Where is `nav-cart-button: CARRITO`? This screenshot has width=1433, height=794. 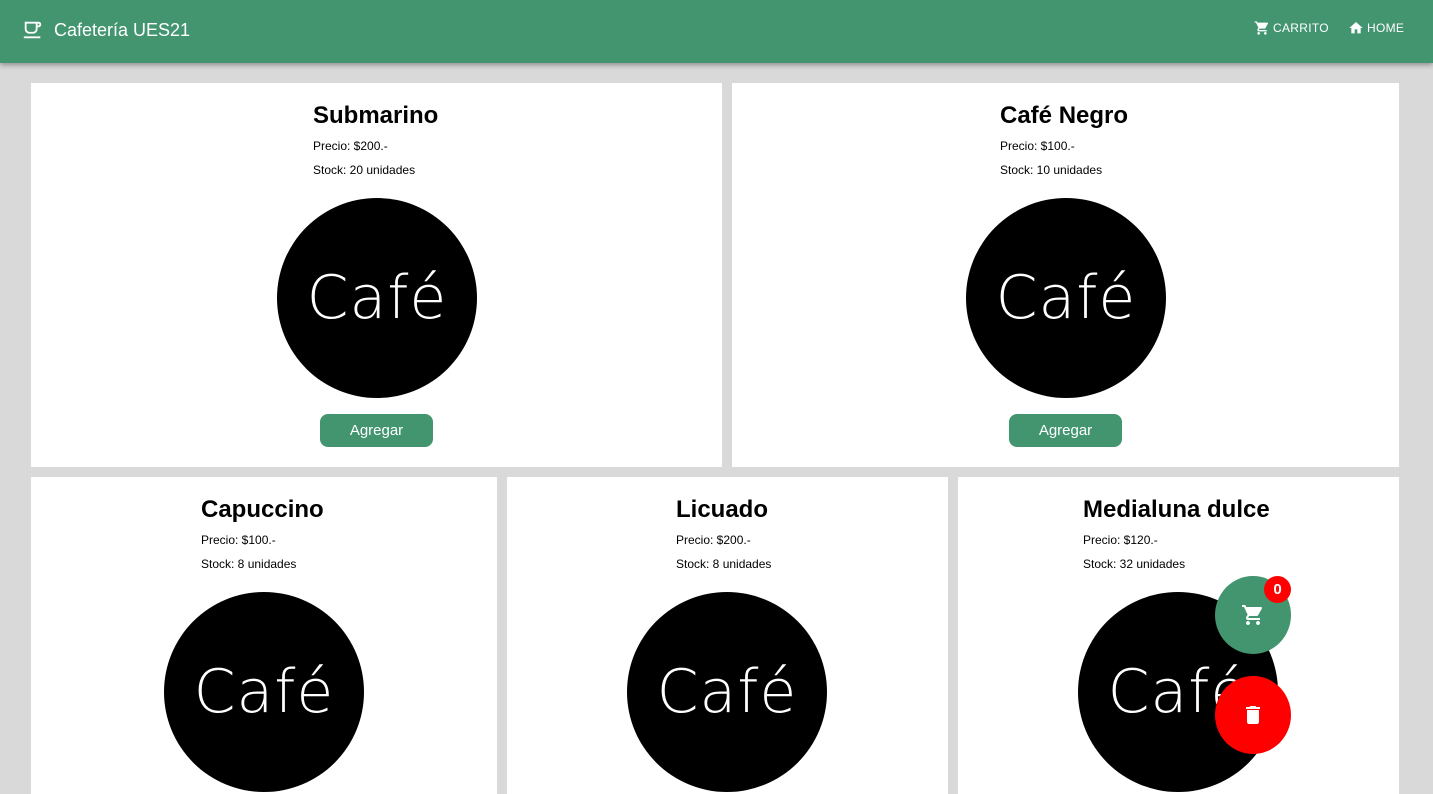
nav-cart-button: CARRITO is located at coordinates (1291, 28).